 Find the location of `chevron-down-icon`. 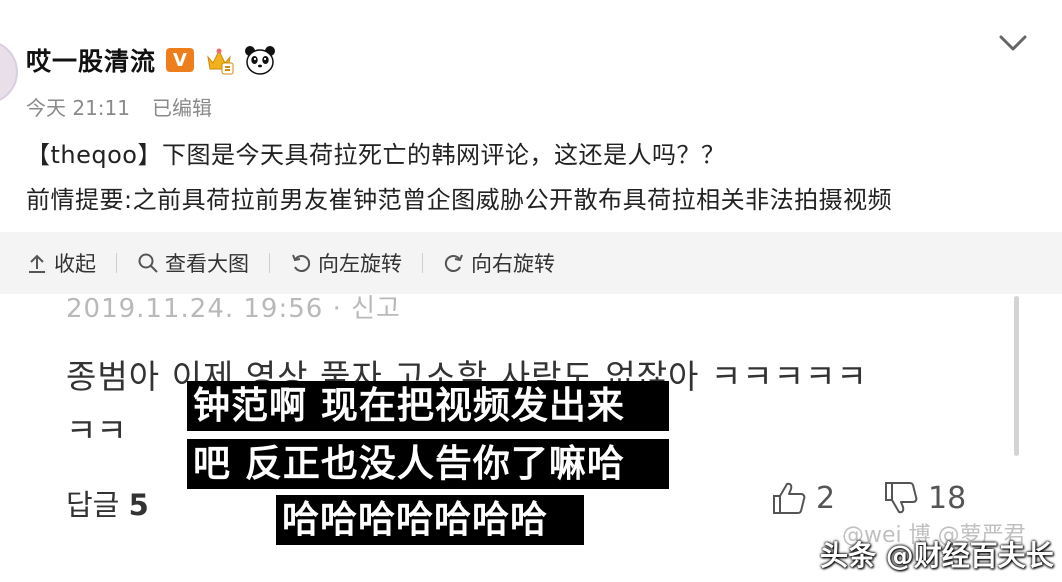

chevron-down-icon is located at coordinates (1013, 43).